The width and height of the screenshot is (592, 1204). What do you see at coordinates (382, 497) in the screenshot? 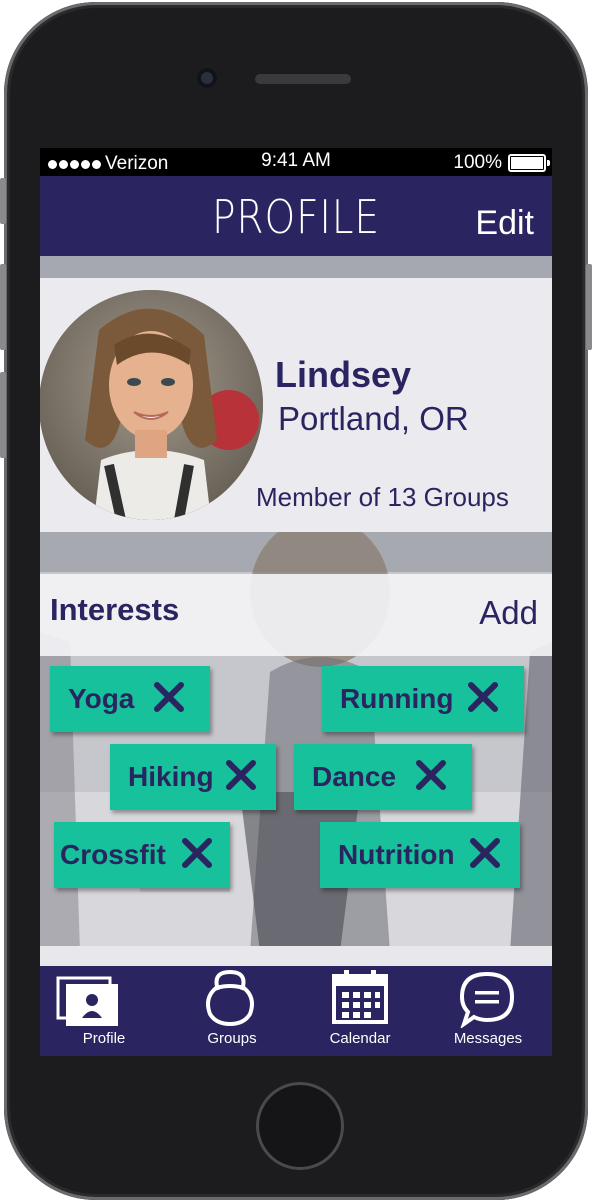
I see `group-membership-count: Member of 13 Groups` at bounding box center [382, 497].